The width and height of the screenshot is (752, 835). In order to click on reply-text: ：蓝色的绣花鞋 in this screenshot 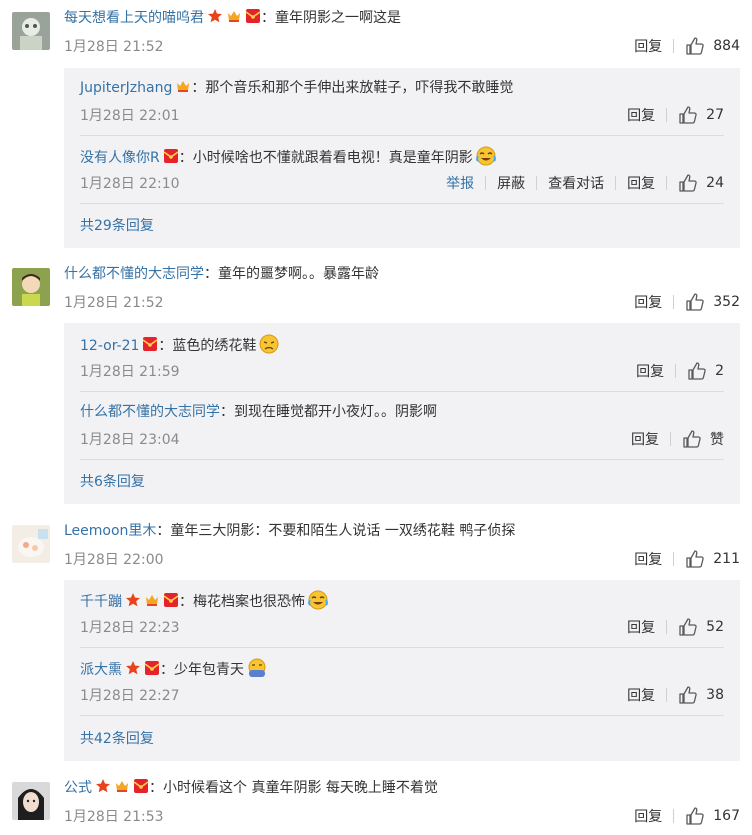, I will do `click(207, 346)`.